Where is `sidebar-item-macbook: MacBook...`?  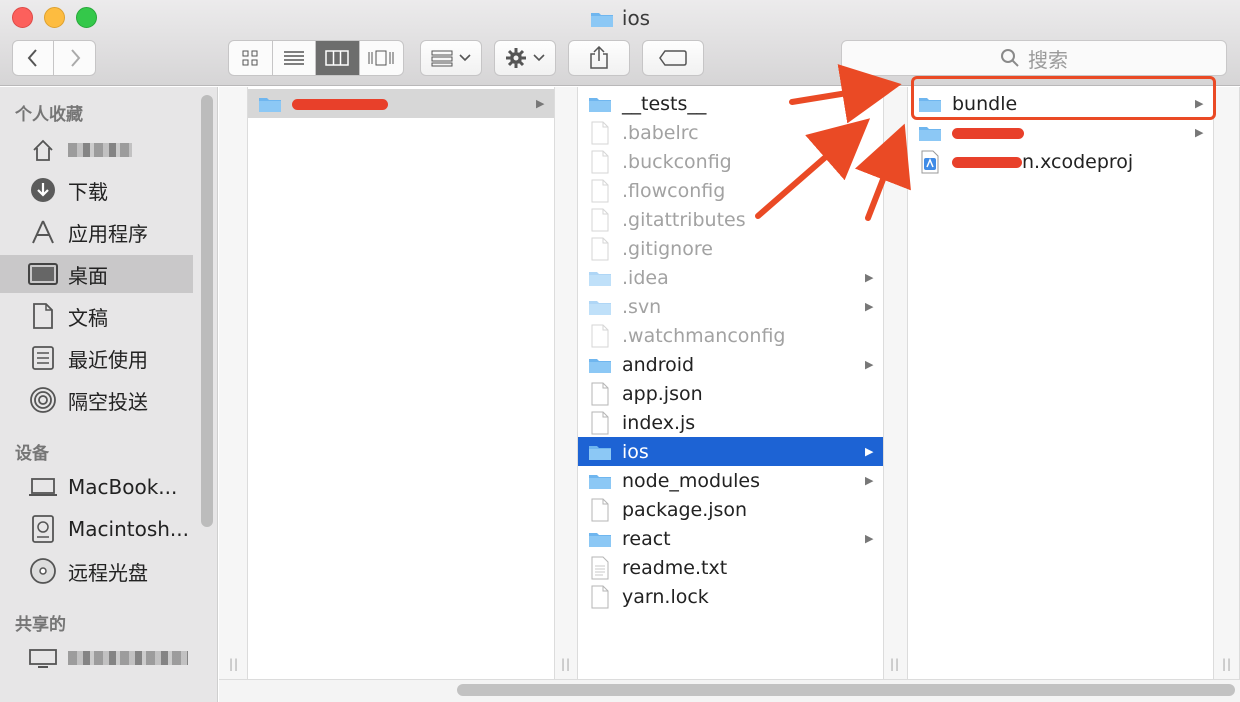 sidebar-item-macbook: MacBook... is located at coordinates (96, 487).